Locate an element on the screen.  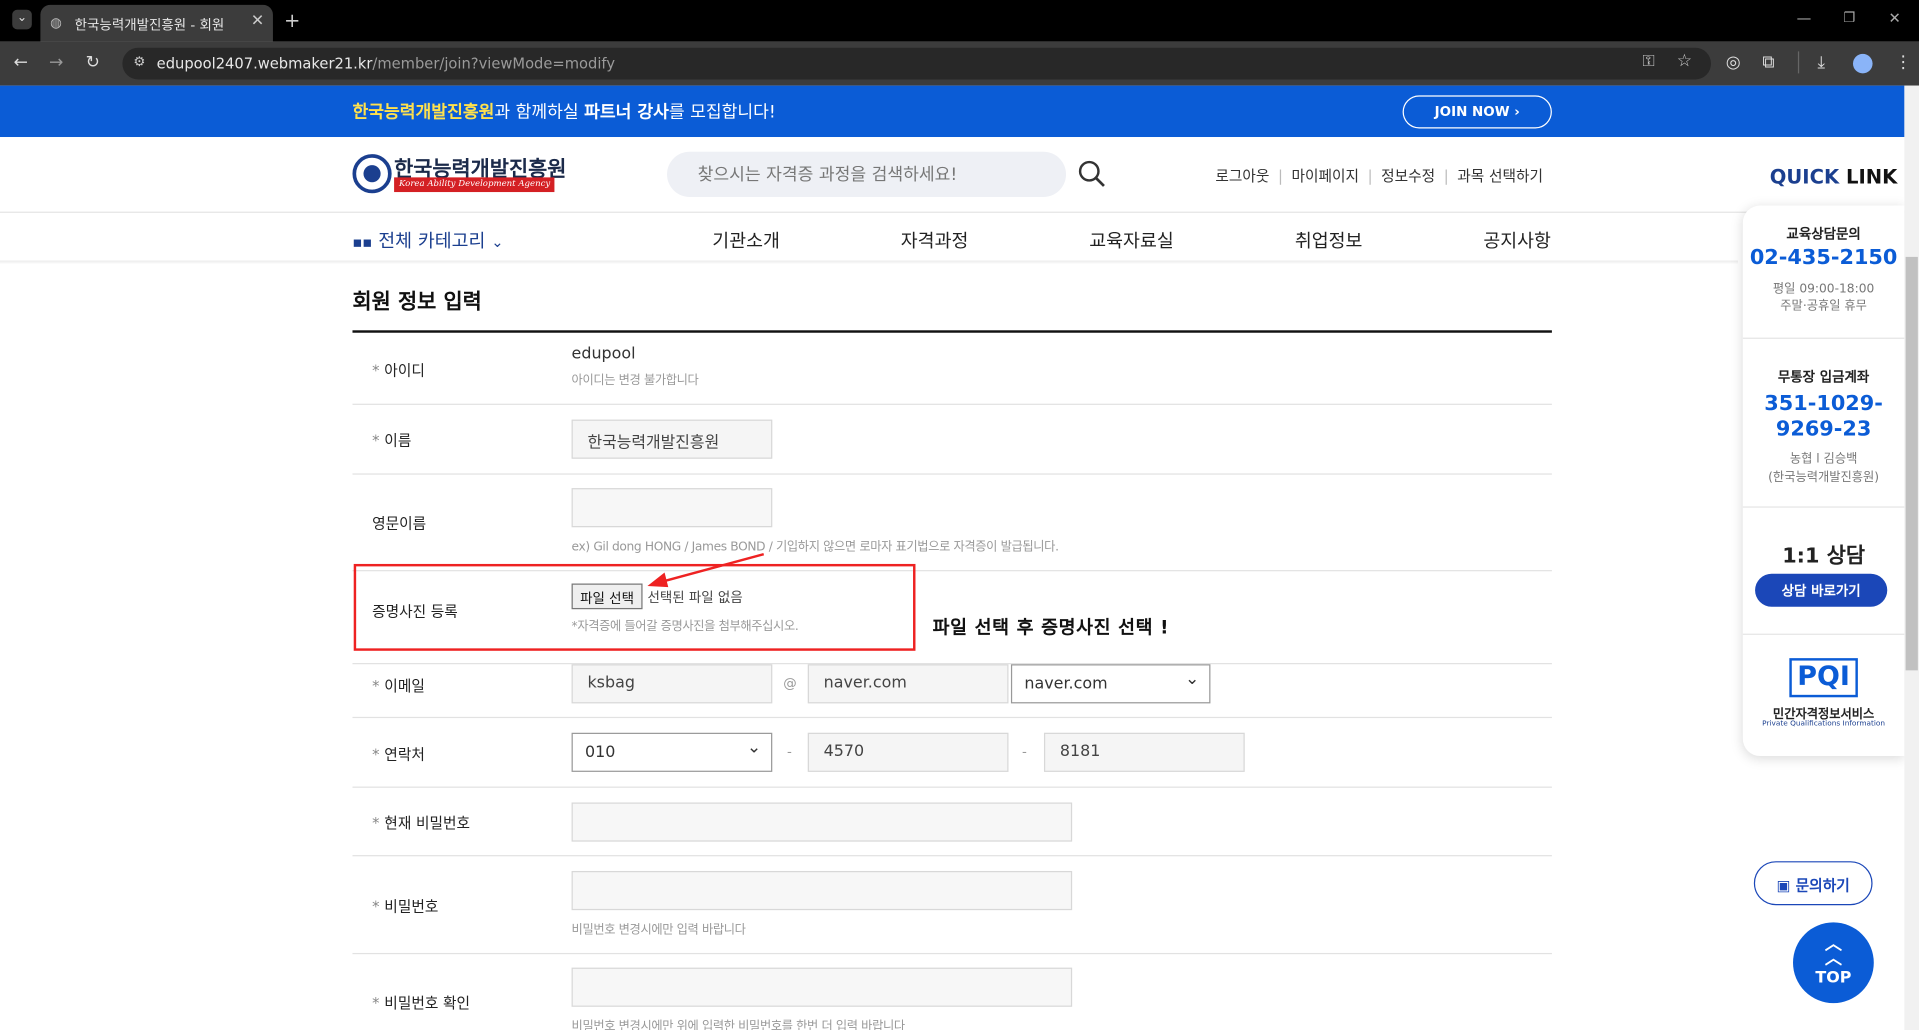
all-category-label: 전체 카테고리 is located at coordinates (432, 240).